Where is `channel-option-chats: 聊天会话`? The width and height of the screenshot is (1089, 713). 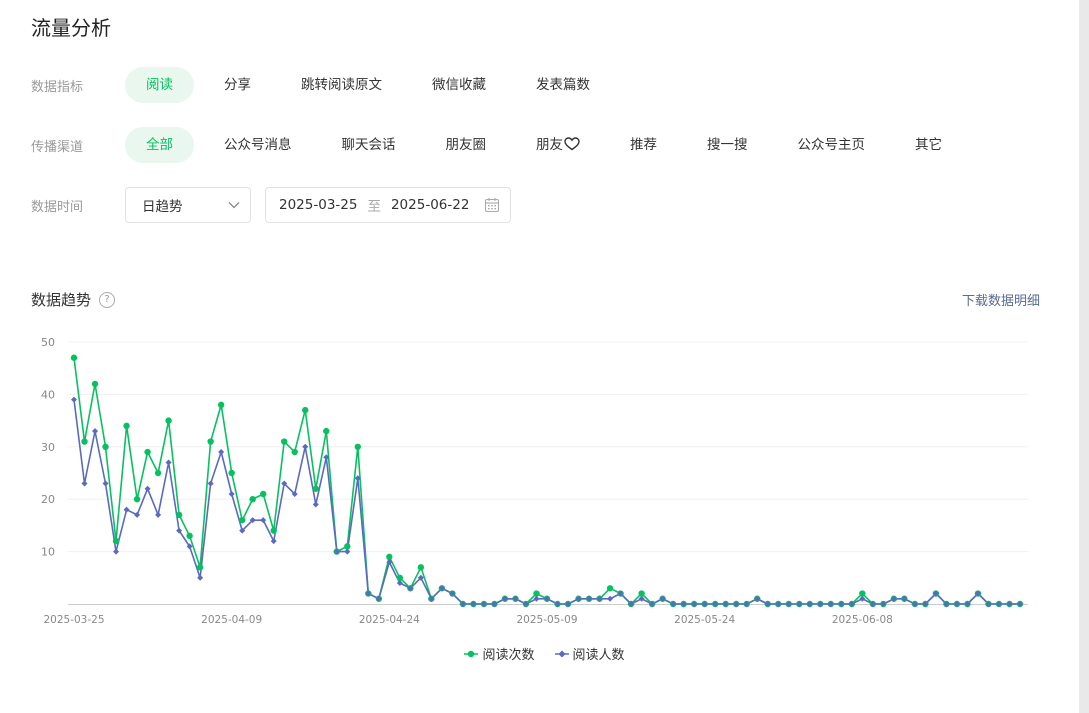
channel-option-chats: 聊天会话 is located at coordinates (369, 145).